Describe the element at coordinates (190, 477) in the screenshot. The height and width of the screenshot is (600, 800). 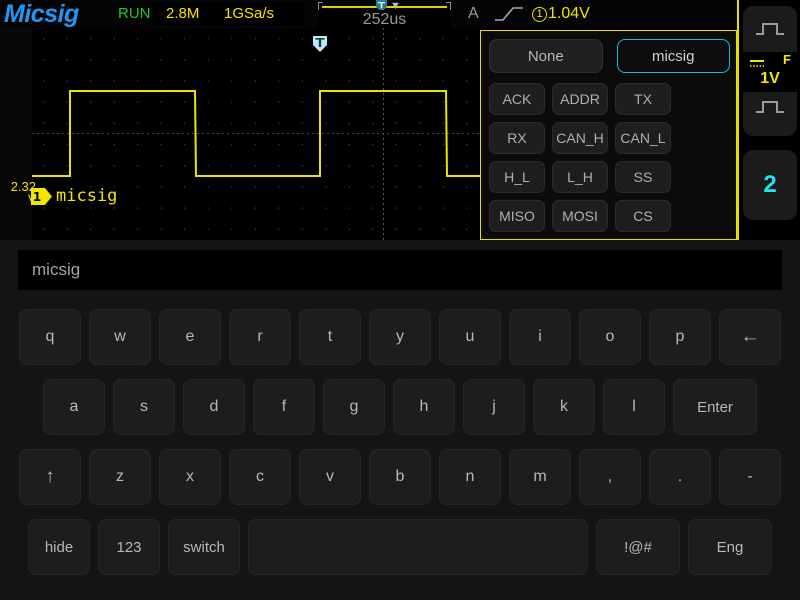
I see `key-x: x` at that location.